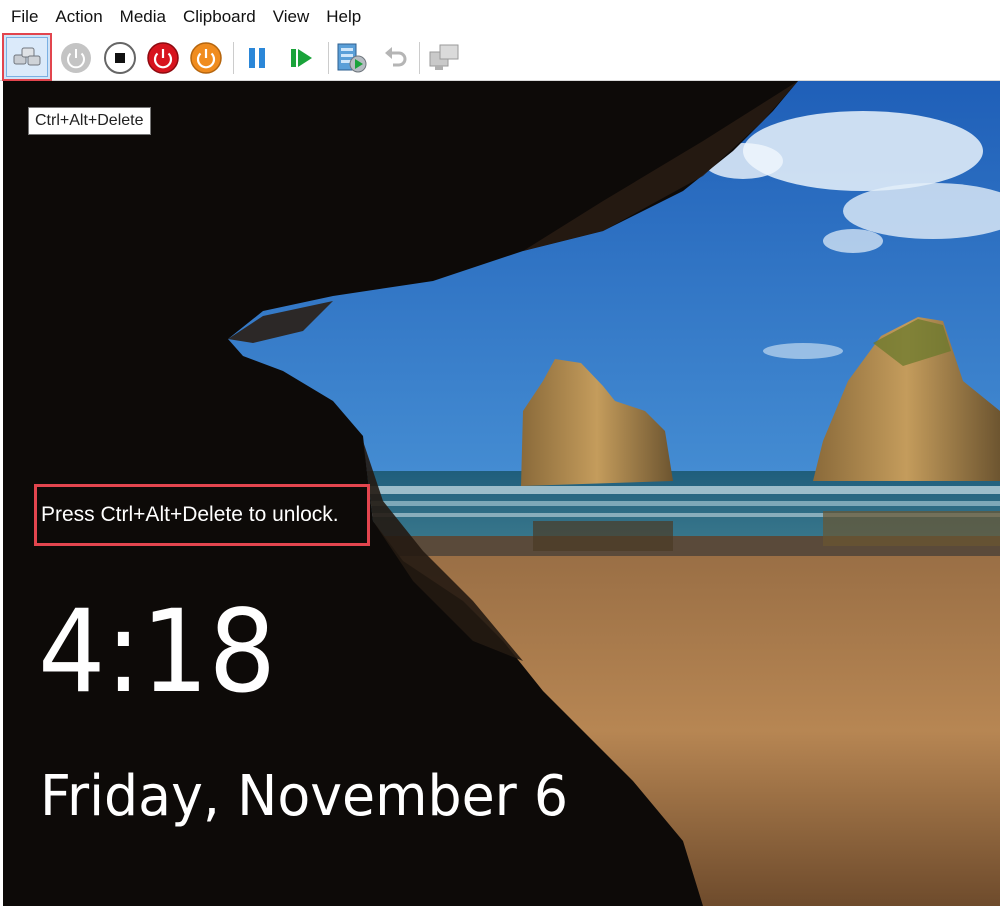 This screenshot has width=1000, height=906. I want to click on pause-button, so click(257, 58).